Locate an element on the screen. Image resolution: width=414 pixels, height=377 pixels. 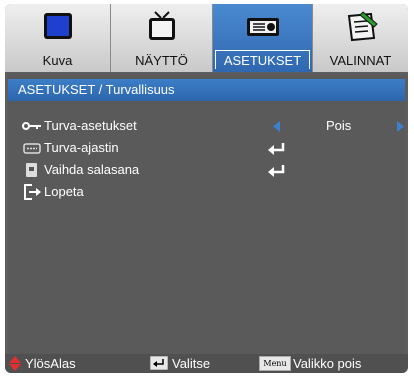
help-select-label: Valitse is located at coordinates (191, 363).